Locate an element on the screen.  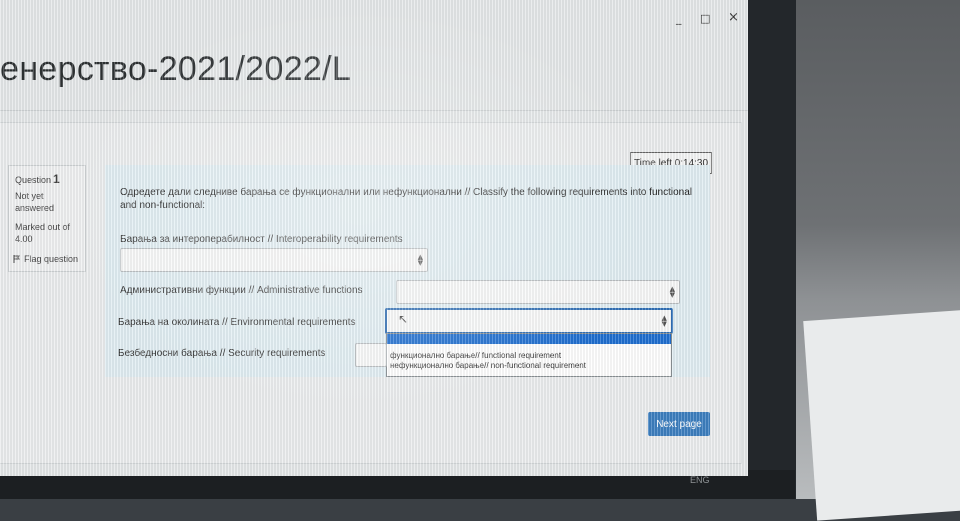
select-interoperability: ▲ ▼ is located at coordinates (274, 260).